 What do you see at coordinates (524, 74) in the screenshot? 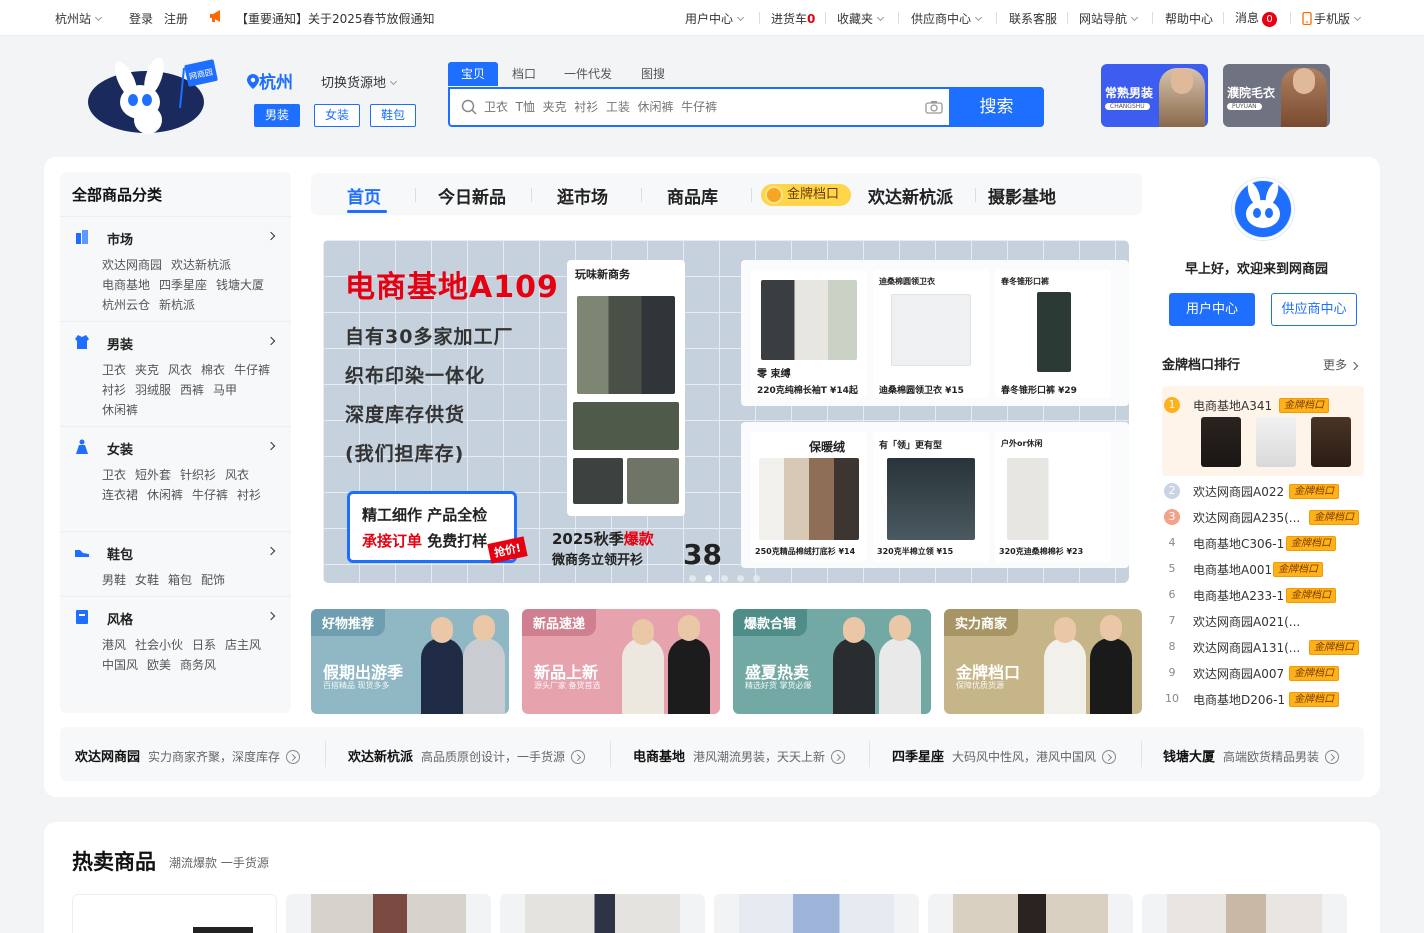
I see `search-tab-stalls: 档口` at bounding box center [524, 74].